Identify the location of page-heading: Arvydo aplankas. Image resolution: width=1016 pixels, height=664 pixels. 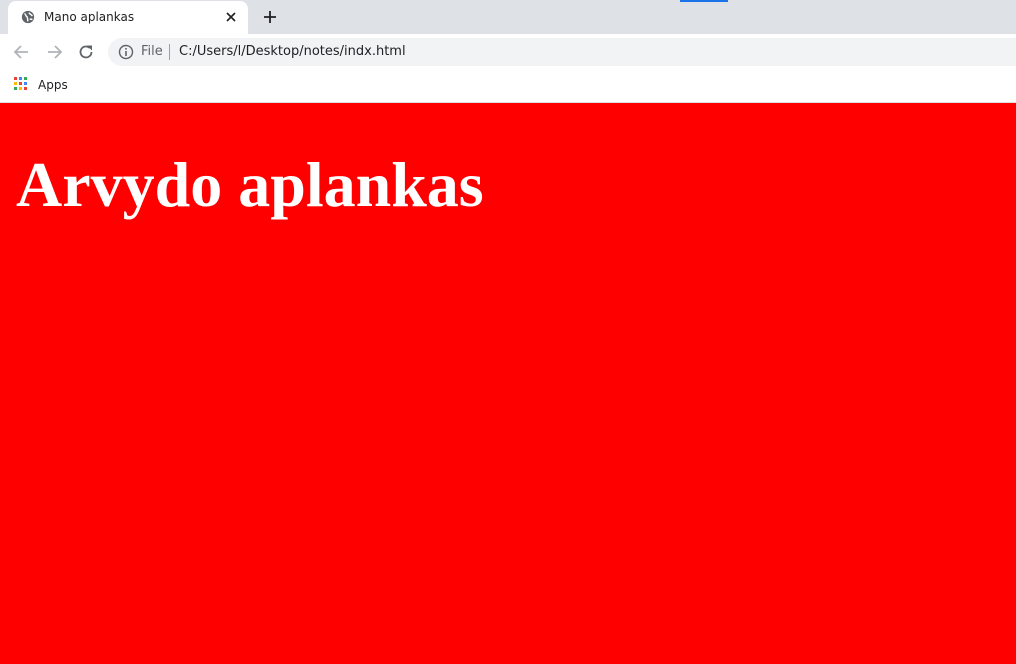
(250, 184).